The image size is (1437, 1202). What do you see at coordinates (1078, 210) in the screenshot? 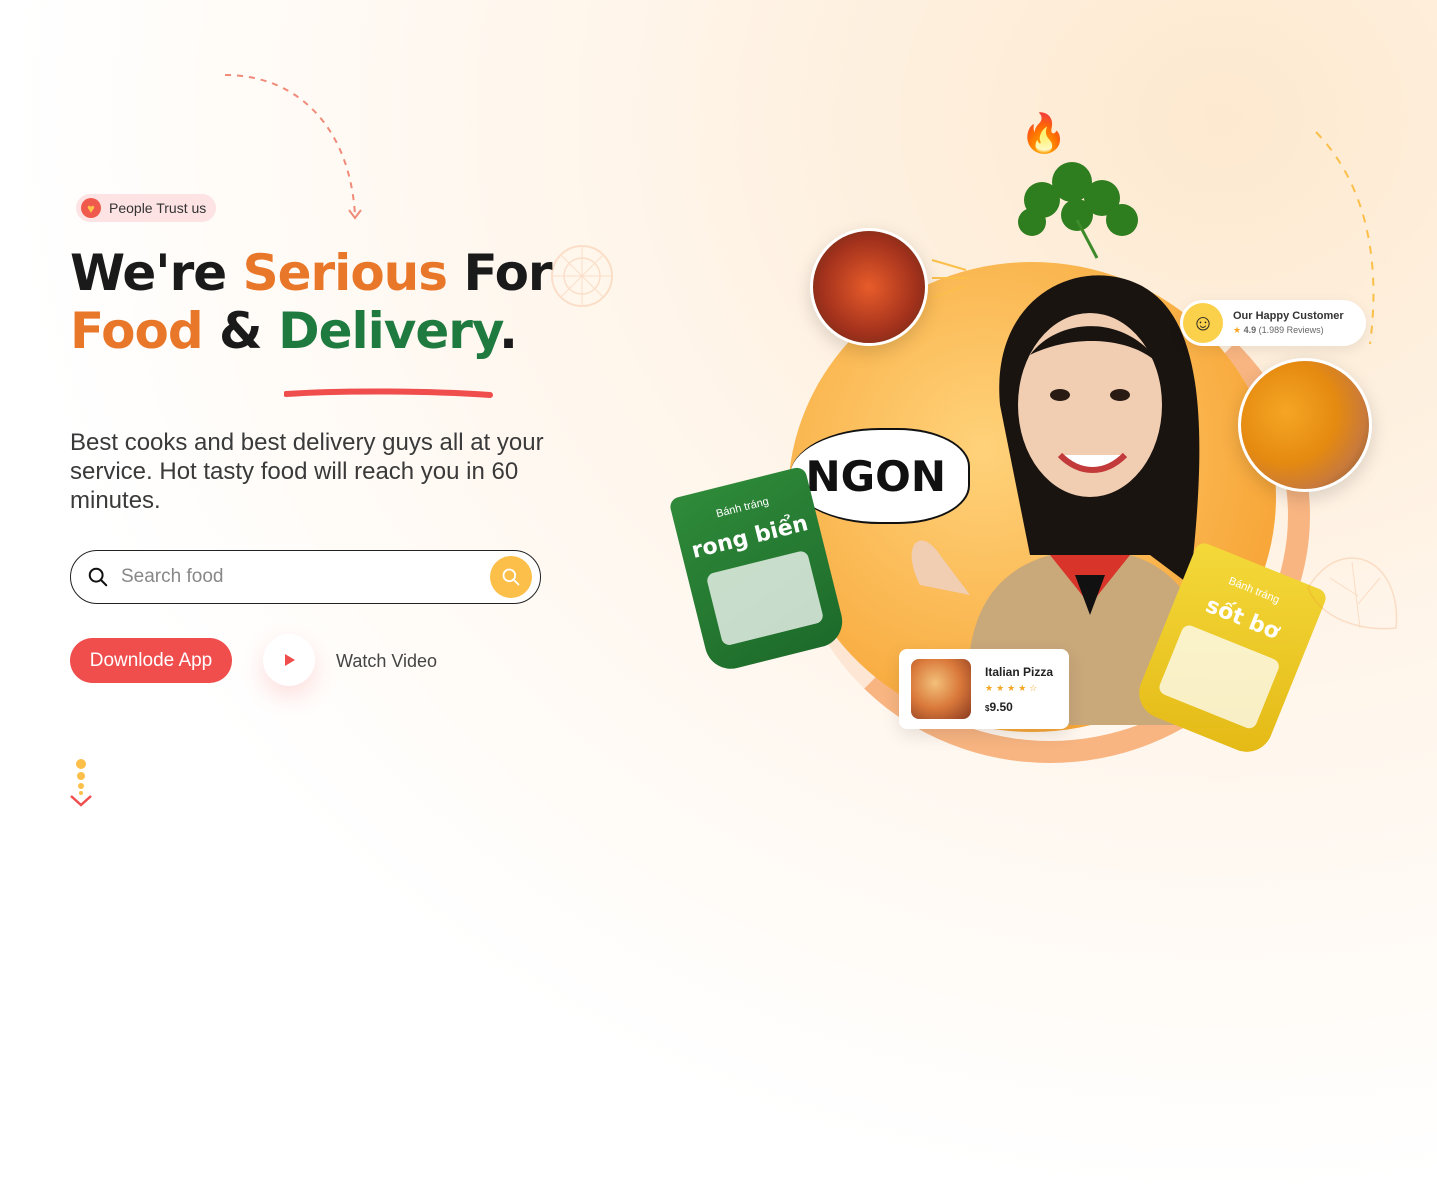
I see `cilantro-image` at bounding box center [1078, 210].